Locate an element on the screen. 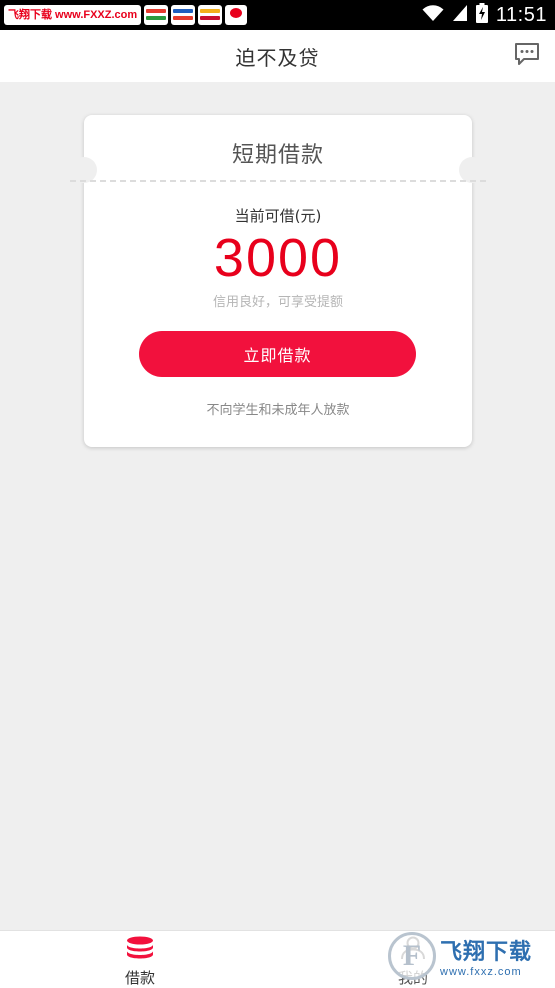 The image size is (555, 988). nav-item-loan: 借款 is located at coordinates (140, 959).